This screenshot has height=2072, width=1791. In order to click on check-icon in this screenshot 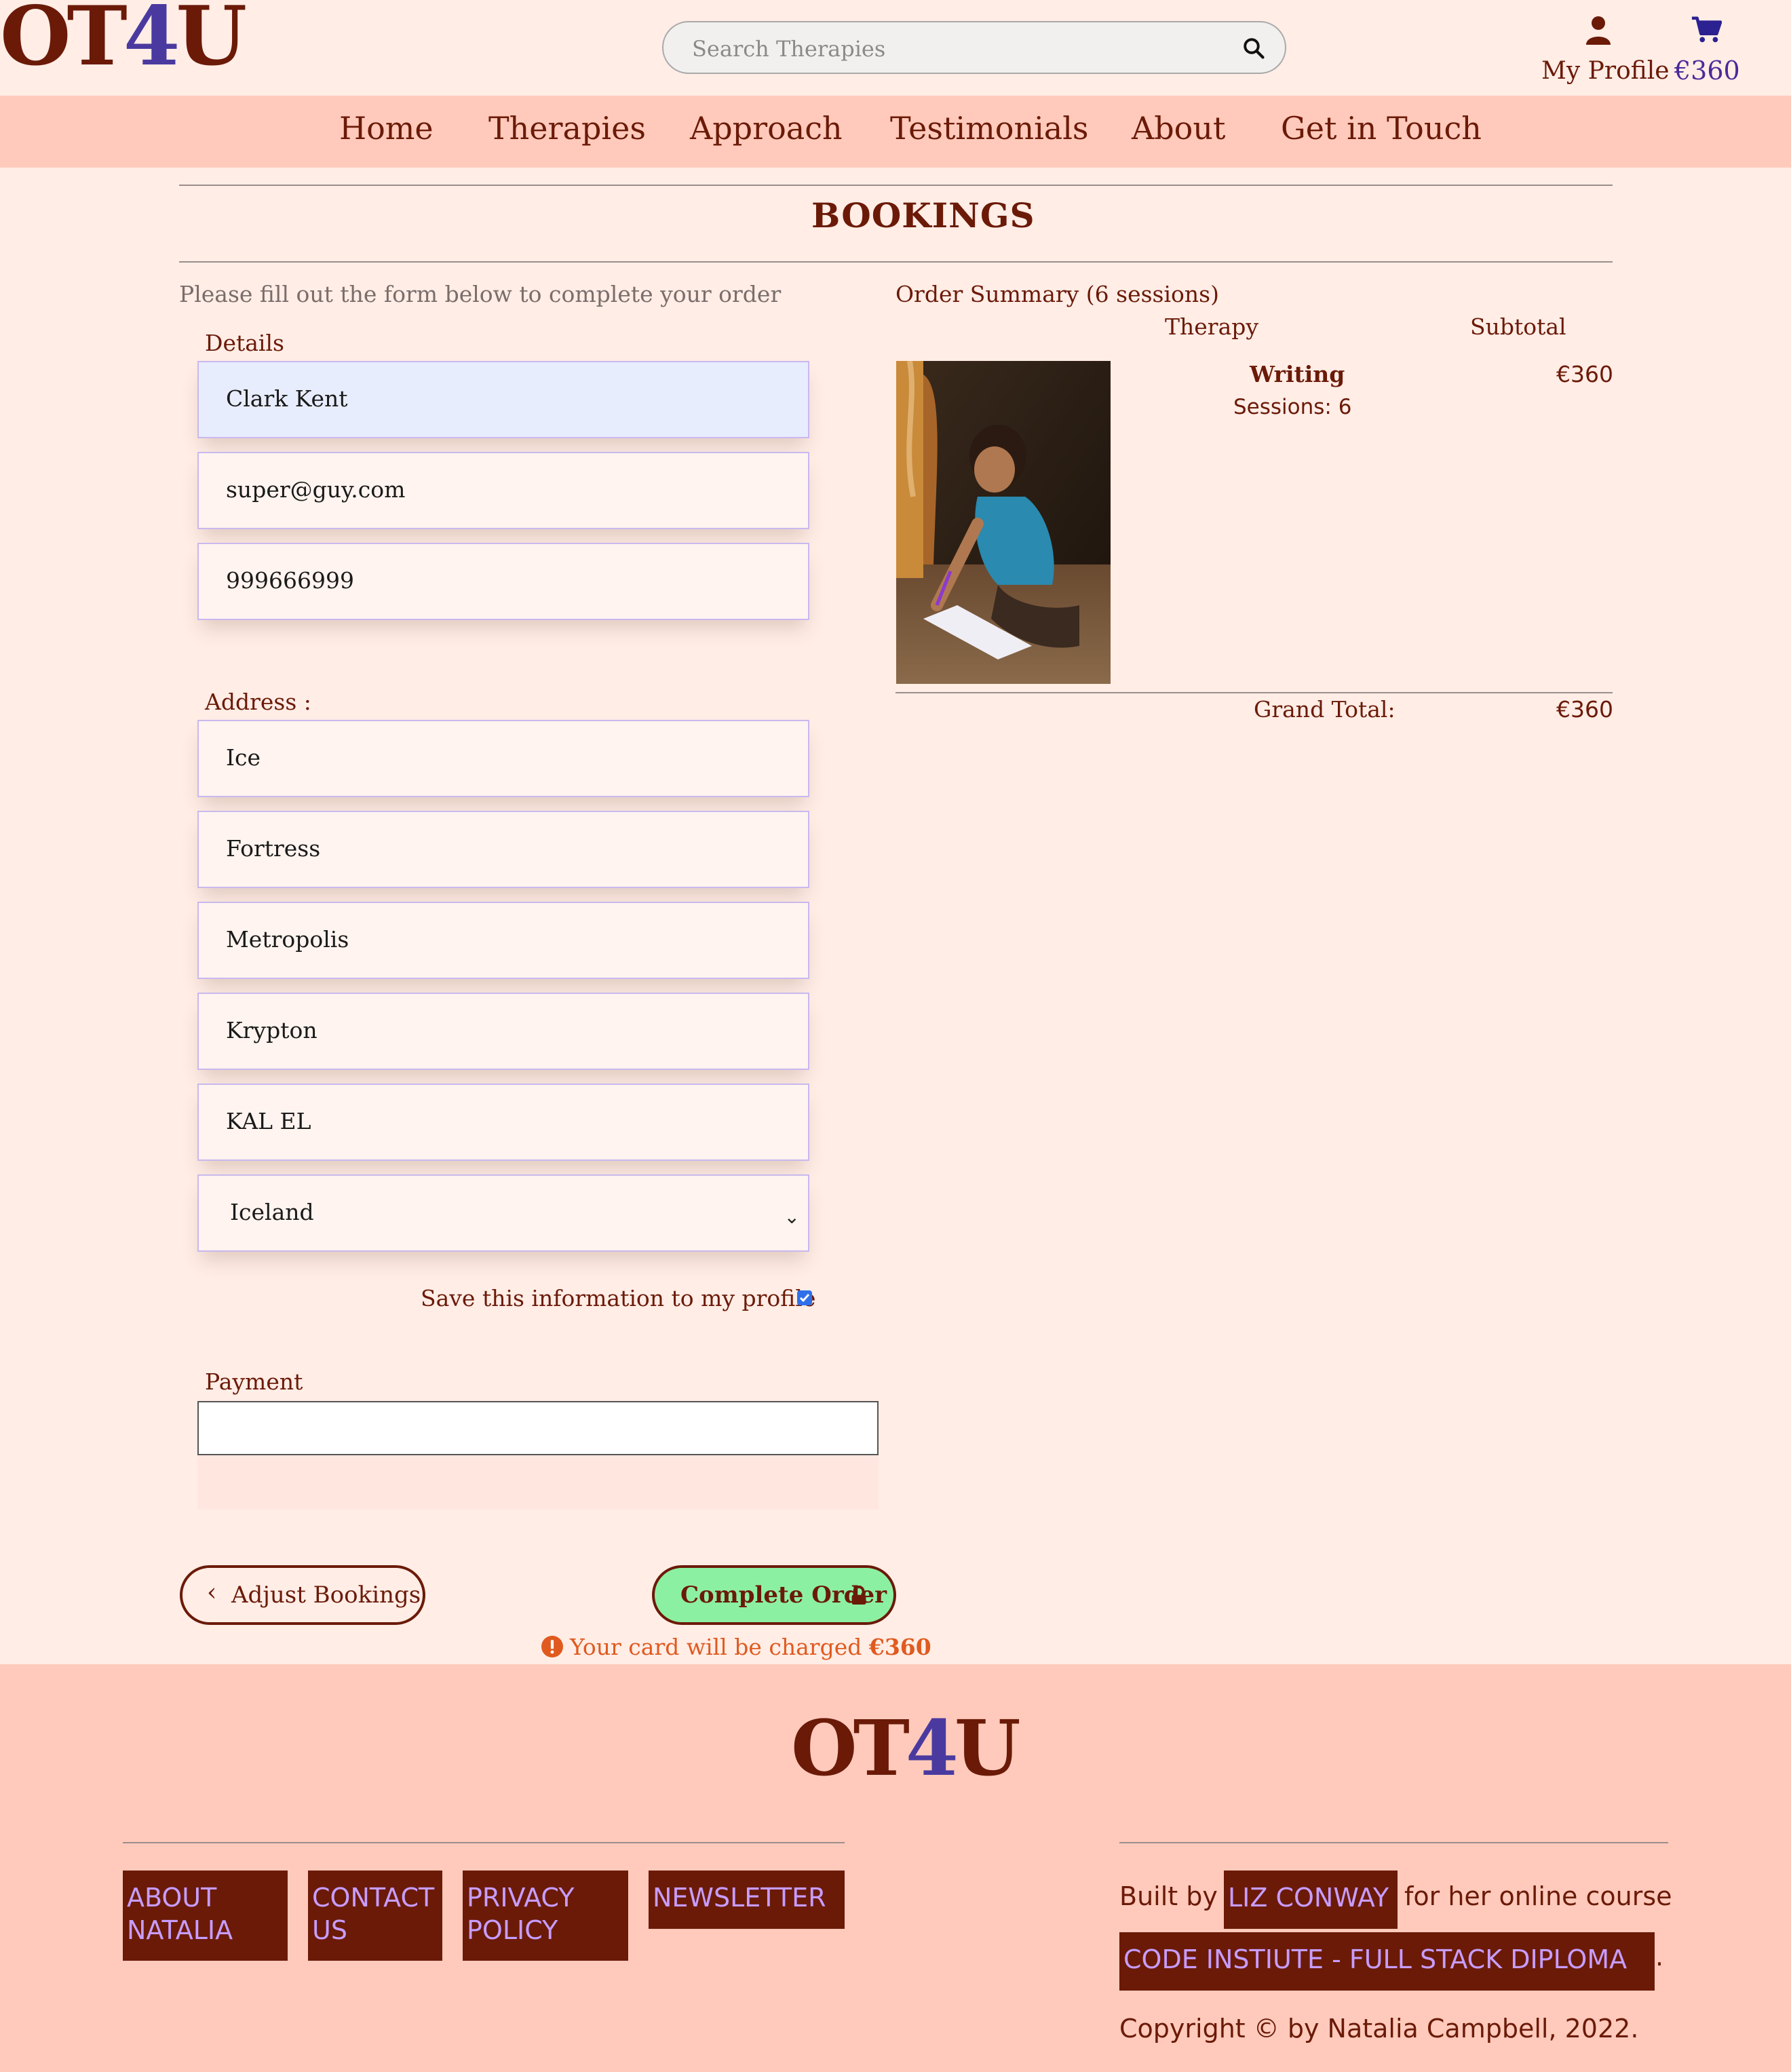, I will do `click(804, 1298)`.